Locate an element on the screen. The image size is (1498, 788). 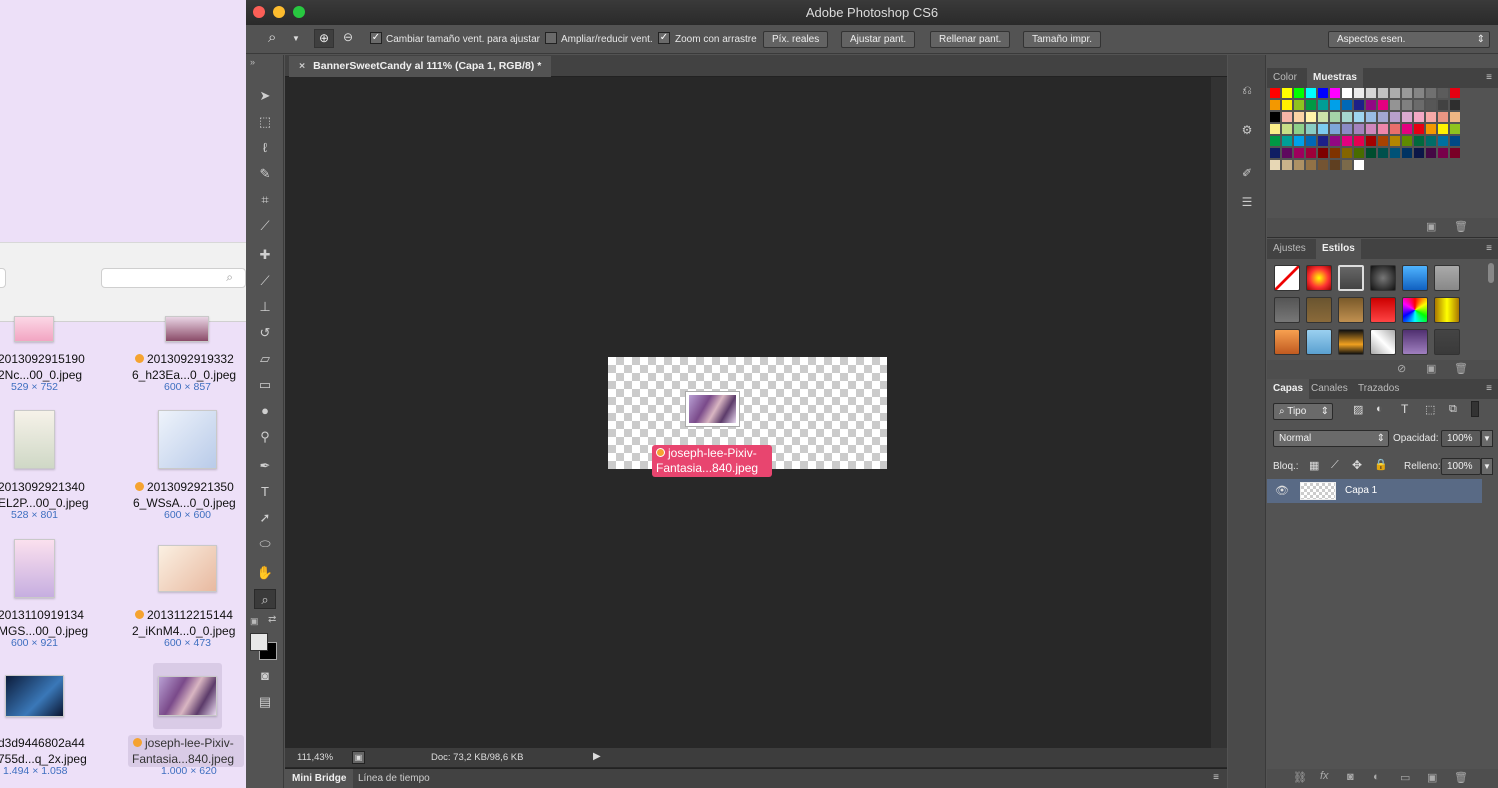
fit-screen-button: Ajustar pant. is located at coordinates (878, 39).